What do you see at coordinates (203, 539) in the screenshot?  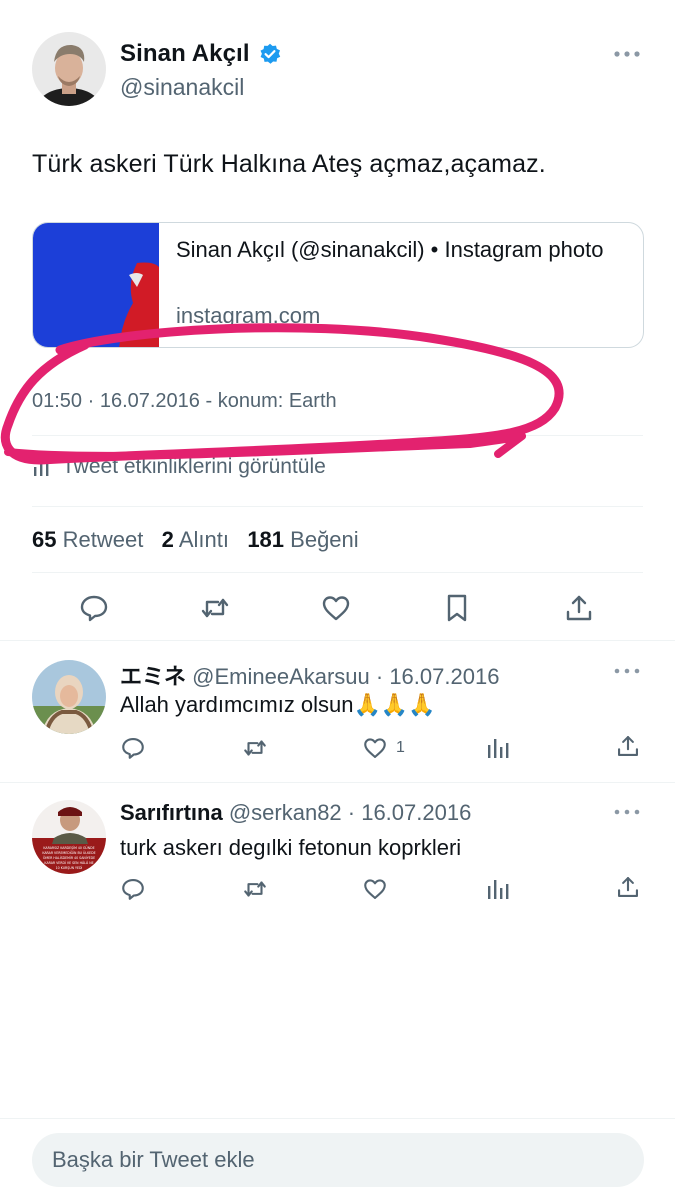 I see `quote-label: Alıntı` at bounding box center [203, 539].